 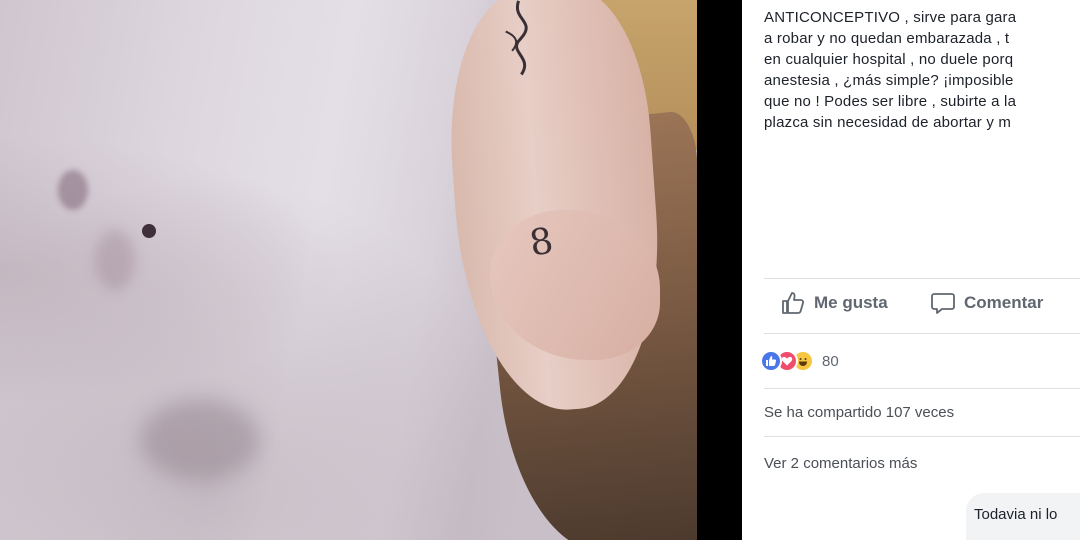 I want to click on like-button: Me gusta, so click(x=834, y=303).